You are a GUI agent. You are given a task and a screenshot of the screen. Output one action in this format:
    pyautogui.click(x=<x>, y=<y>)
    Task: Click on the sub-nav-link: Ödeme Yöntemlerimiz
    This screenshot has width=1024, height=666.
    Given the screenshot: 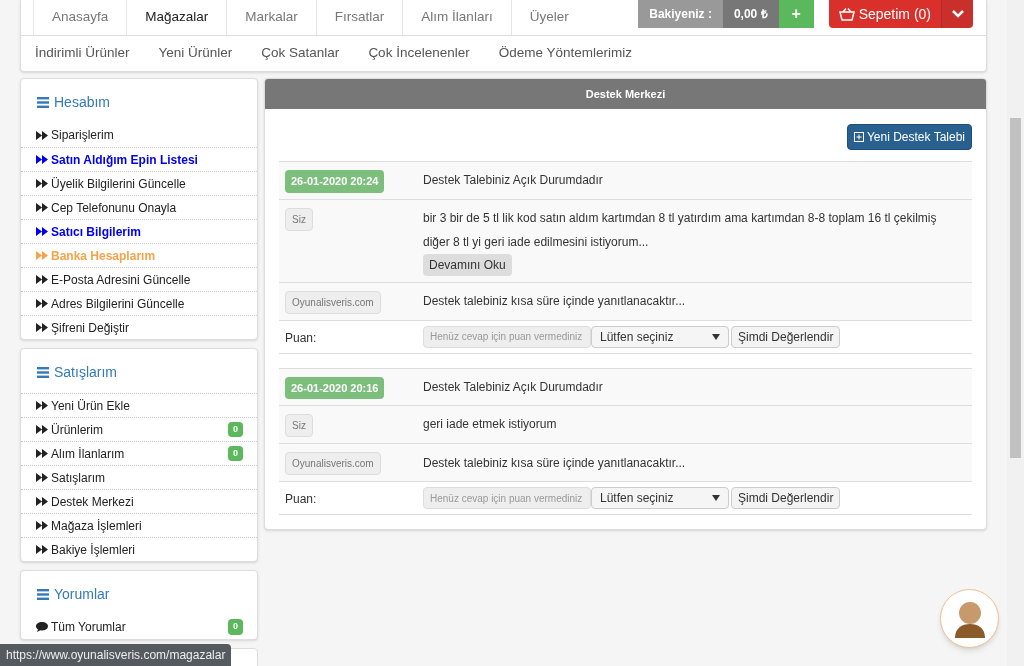 What is the action you would take?
    pyautogui.click(x=565, y=53)
    